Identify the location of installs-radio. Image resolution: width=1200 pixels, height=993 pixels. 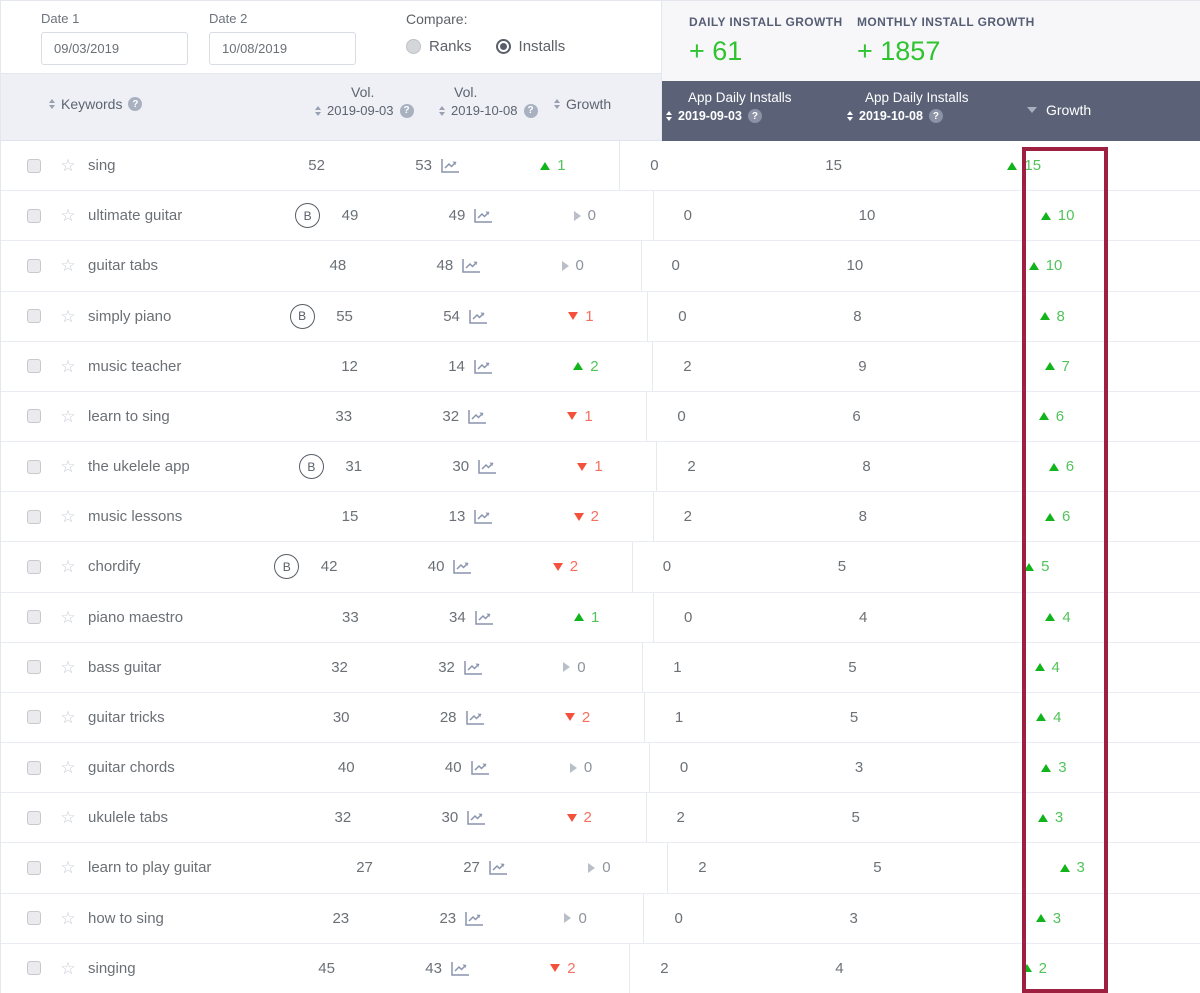
(503, 46).